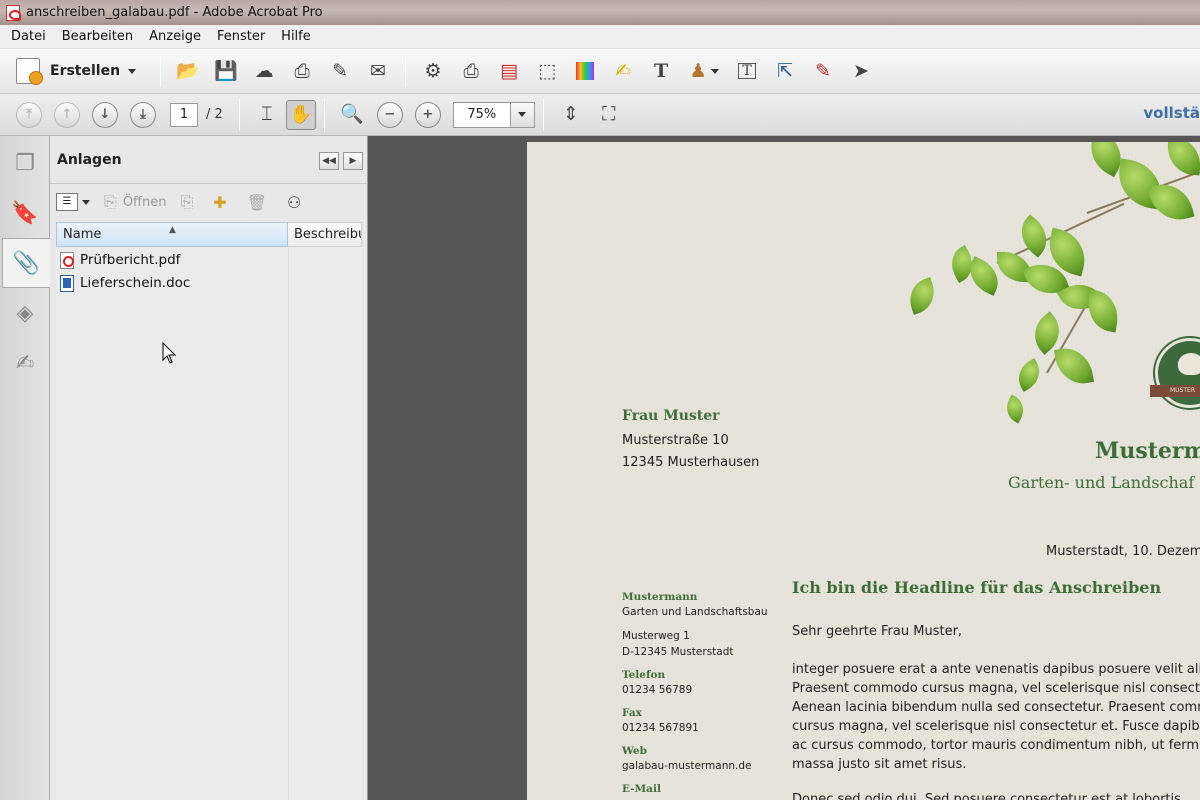  I want to click on list-item: Lieferschein.doc, so click(125, 283).